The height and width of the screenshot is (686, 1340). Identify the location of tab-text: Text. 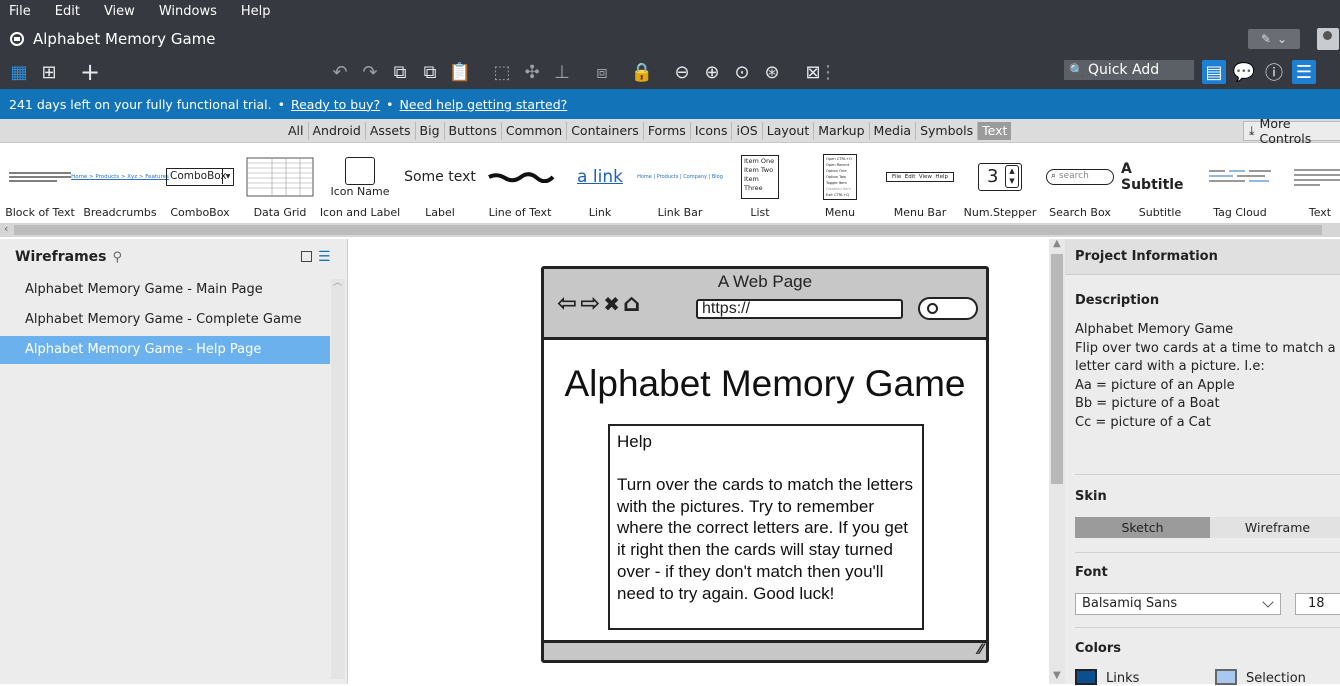
(994, 131).